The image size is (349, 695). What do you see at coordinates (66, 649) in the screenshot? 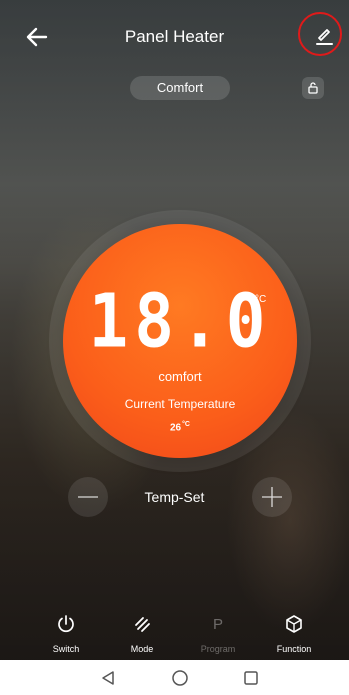
I see `function-label: Switch` at bounding box center [66, 649].